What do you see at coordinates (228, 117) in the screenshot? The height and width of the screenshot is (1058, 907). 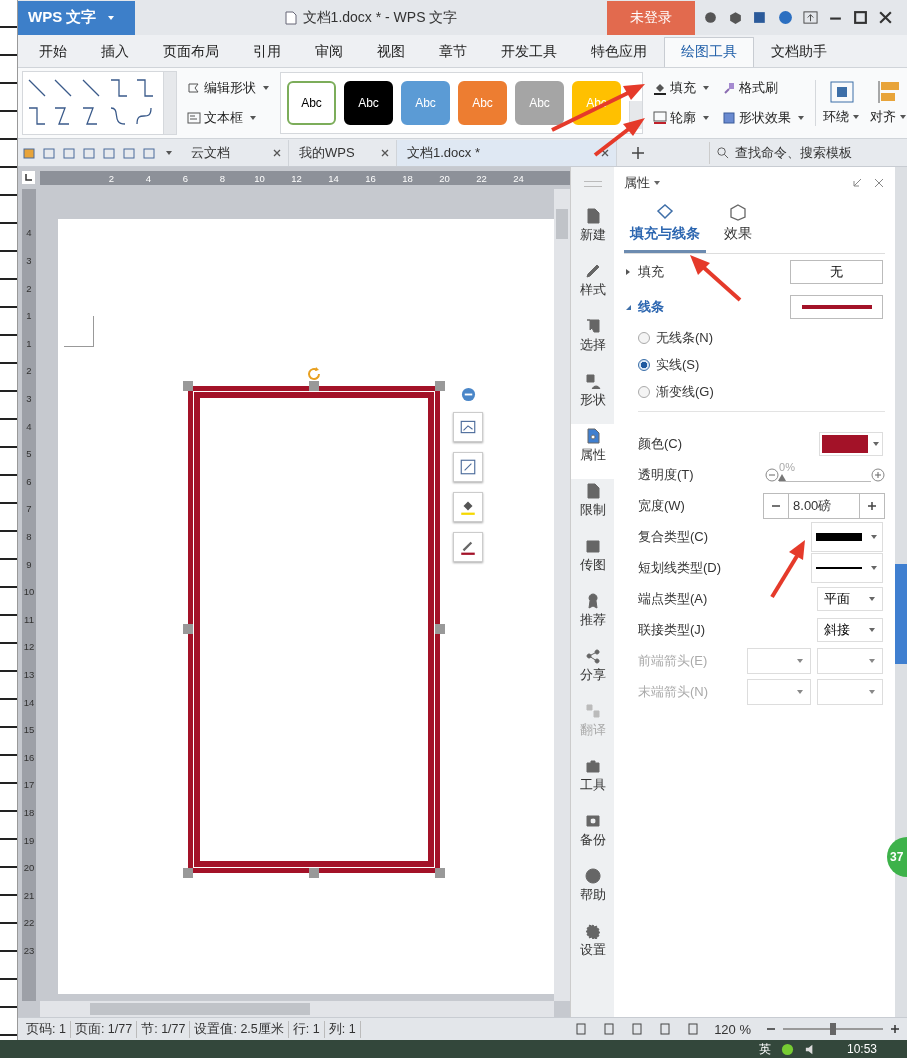 I see `text-box-button: 文本框` at bounding box center [228, 117].